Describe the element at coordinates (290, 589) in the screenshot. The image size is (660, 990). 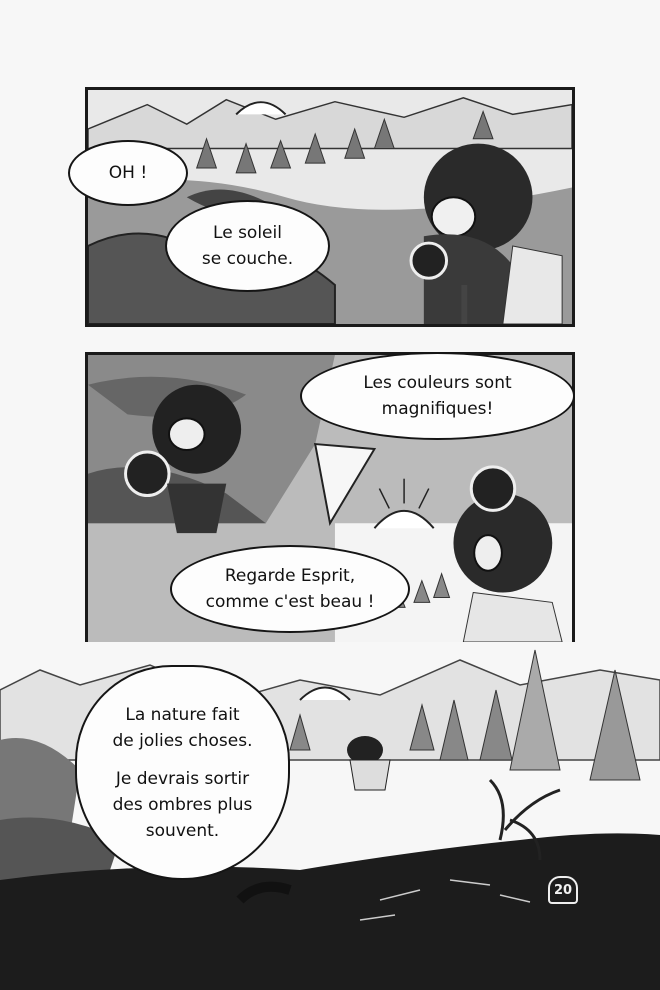
I see `speech-bubble-look-esprit: Regarde Esprit, comme c'est beau !` at that location.